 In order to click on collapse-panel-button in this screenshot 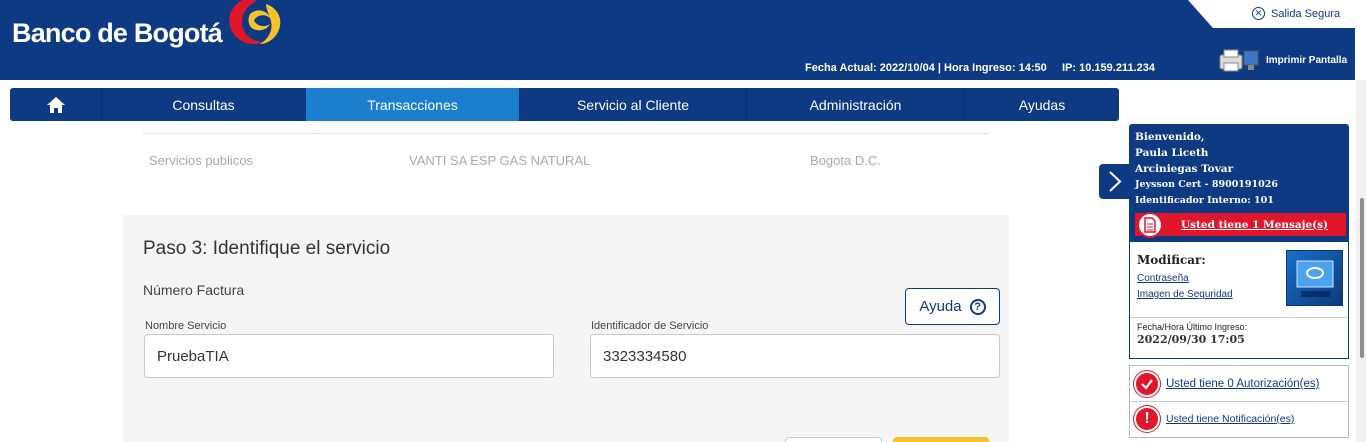, I will do `click(1115, 181)`.